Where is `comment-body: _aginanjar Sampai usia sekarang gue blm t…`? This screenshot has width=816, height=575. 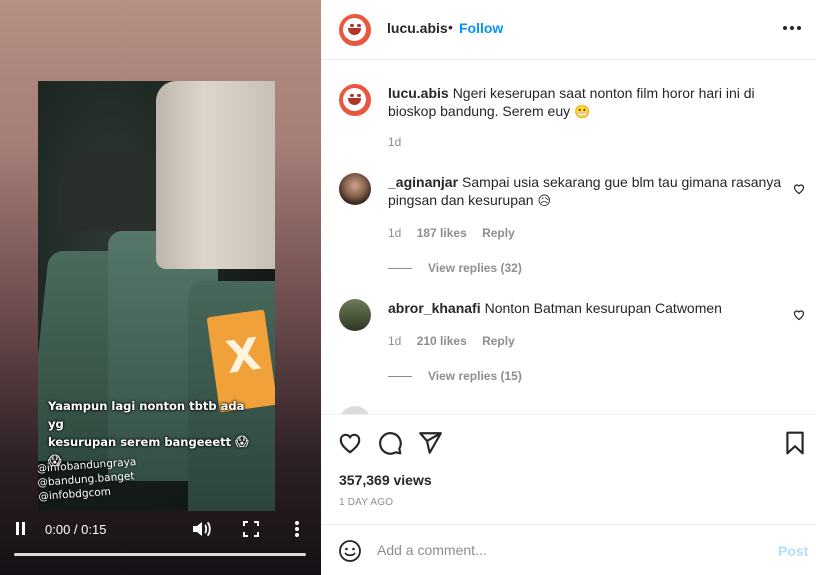
comment-body: _aginanjar Sampai usia sekarang gue blm t… is located at coordinates (588, 192).